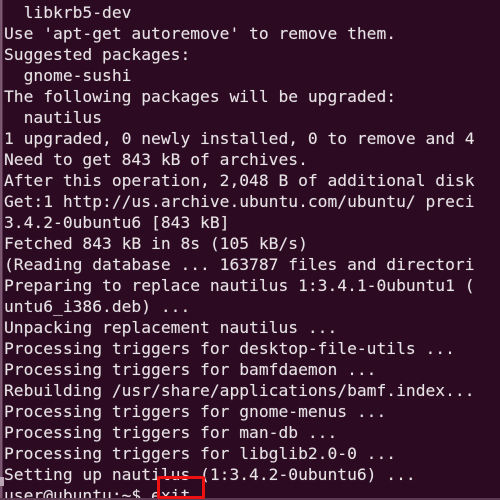  I want to click on scrollbar-thumb, so click(2, 481).